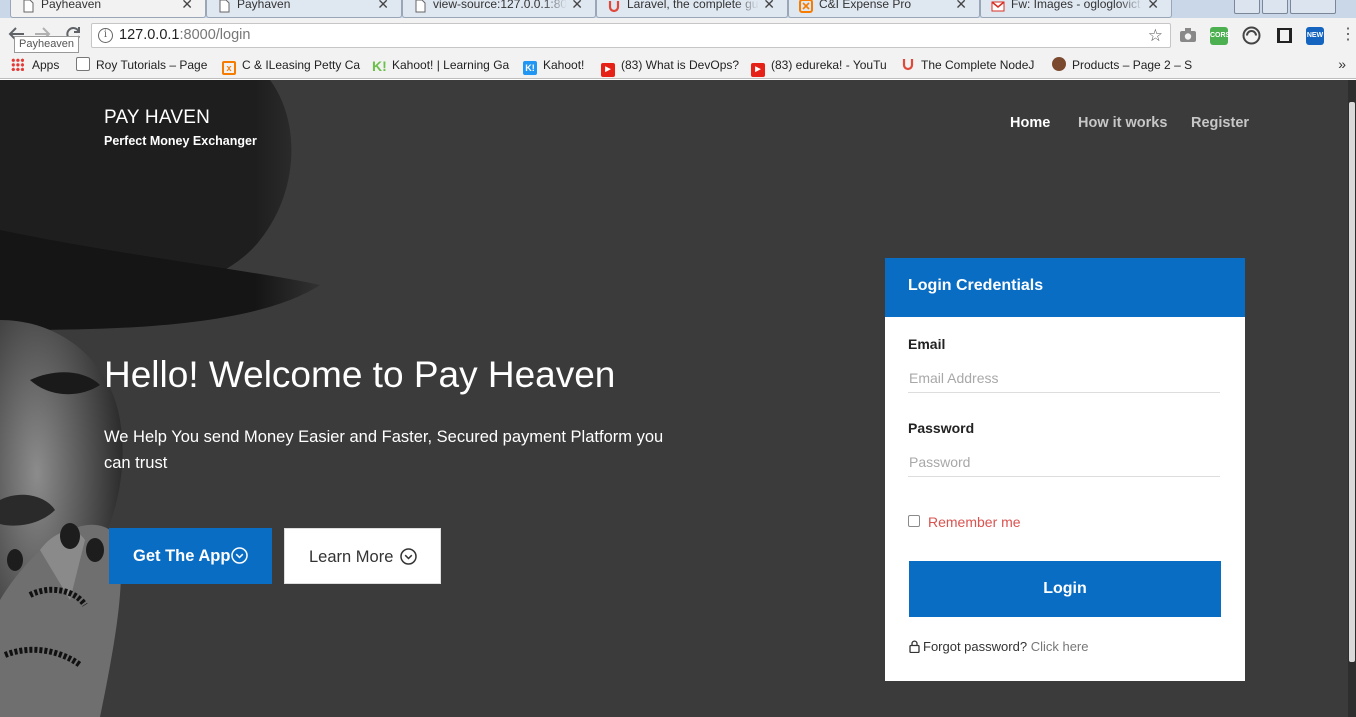 The image size is (1356, 717). I want to click on tab-tooltip: Payheaven, so click(47, 44).